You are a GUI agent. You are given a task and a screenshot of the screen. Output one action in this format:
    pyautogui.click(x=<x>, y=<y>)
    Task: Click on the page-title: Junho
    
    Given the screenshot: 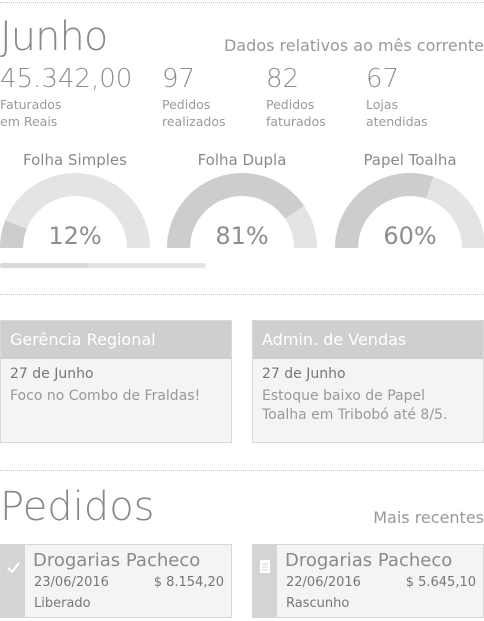 What is the action you would take?
    pyautogui.click(x=54, y=37)
    